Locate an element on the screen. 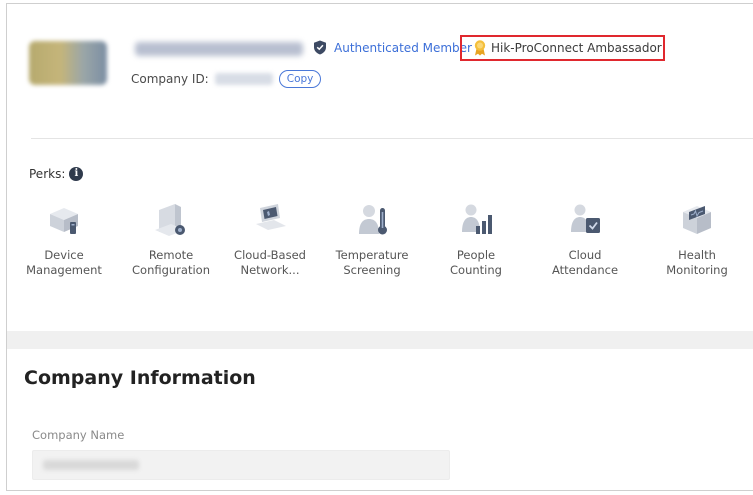 This screenshot has height=495, width=753. company-name-redacted is located at coordinates (219, 49).